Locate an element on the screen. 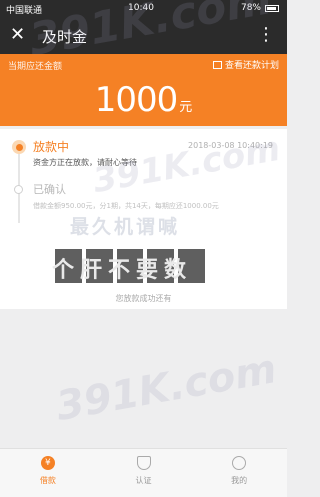  tab-loan: ¥ 借款 is located at coordinates (48, 473).